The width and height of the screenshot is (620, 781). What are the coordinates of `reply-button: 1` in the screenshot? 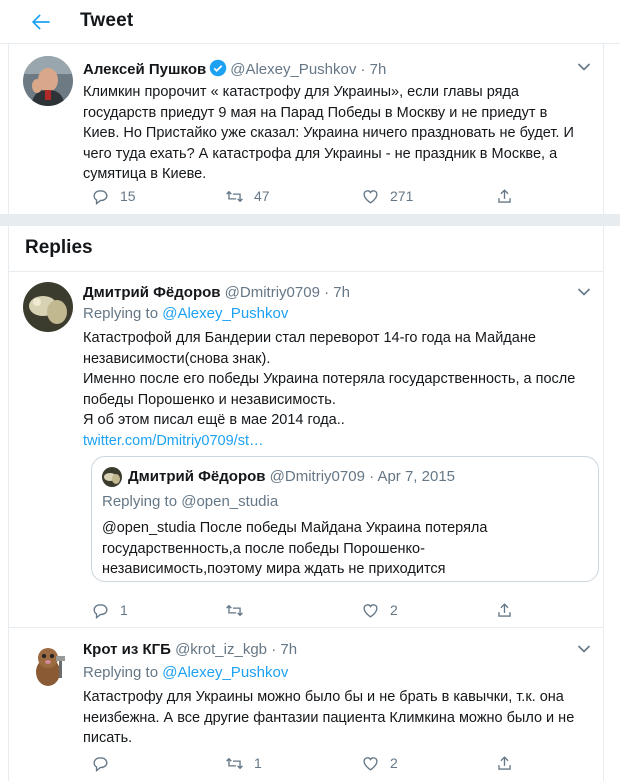 It's located at (109, 610).